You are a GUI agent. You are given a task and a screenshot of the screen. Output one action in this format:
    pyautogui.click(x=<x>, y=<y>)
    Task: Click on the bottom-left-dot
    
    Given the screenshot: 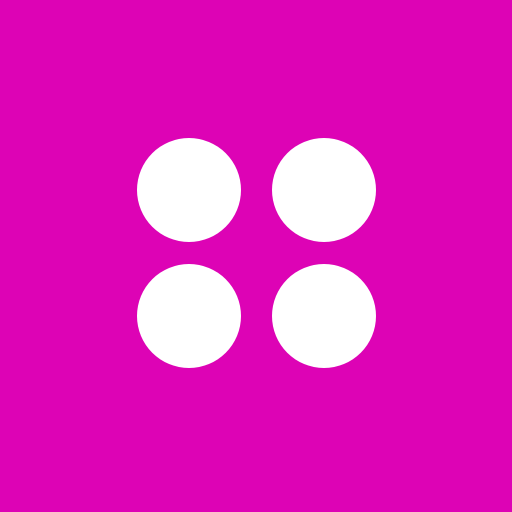 What is the action you would take?
    pyautogui.click(x=189, y=316)
    